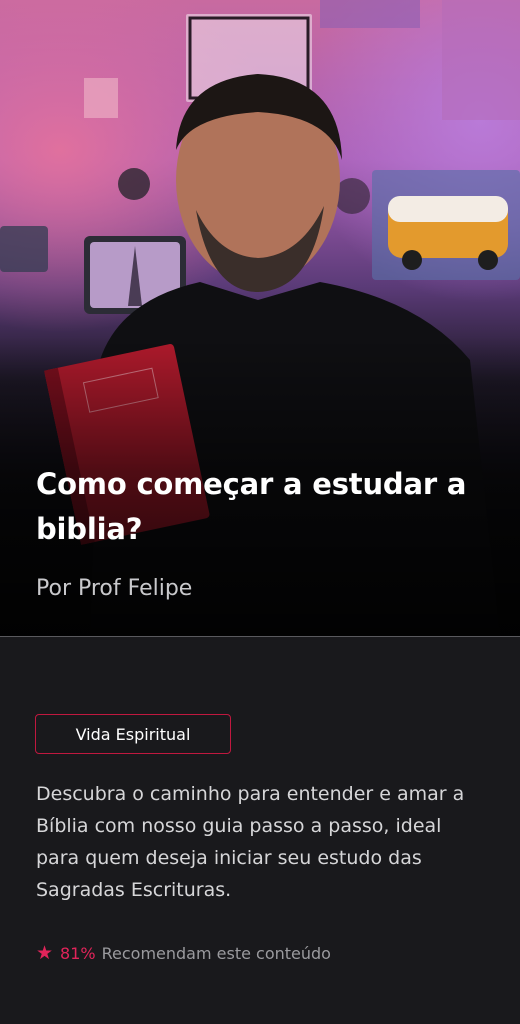 Image resolution: width=520 pixels, height=1024 pixels. Describe the element at coordinates (251, 506) in the screenshot. I see `article-title: Como começar a estudar a biblia?` at that location.